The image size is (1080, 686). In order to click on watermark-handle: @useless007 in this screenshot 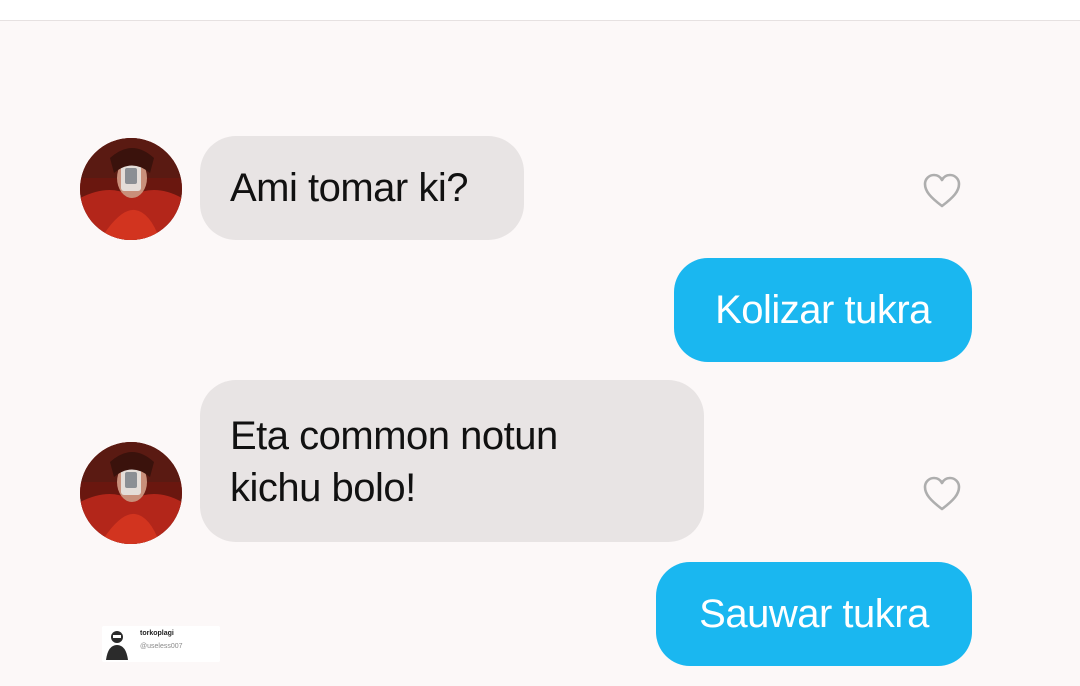, I will do `click(161, 646)`.